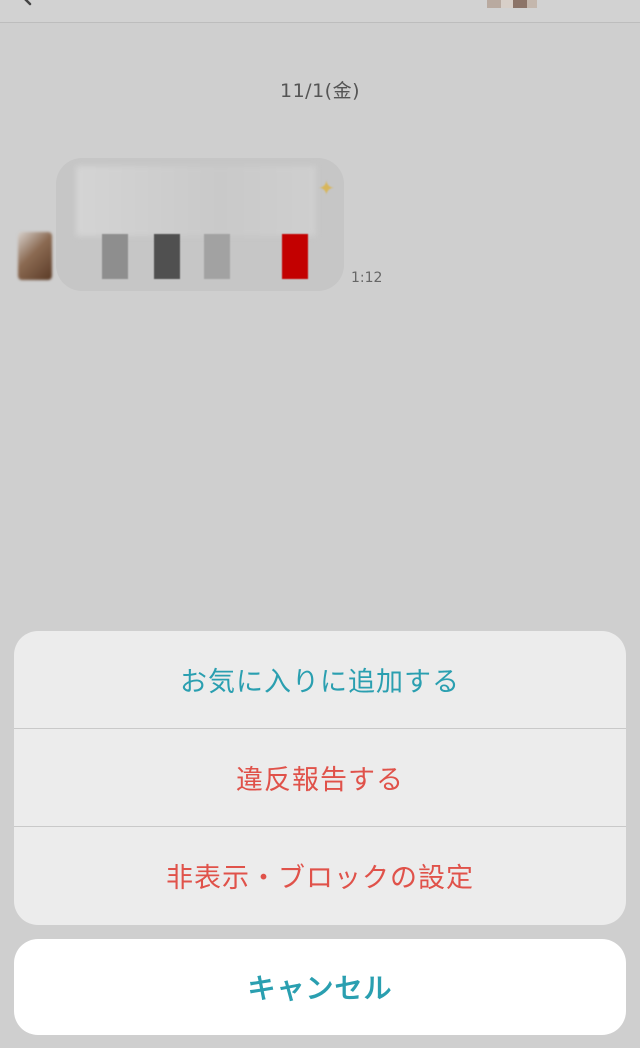 Image resolution: width=640 pixels, height=1048 pixels. What do you see at coordinates (35, 256) in the screenshot?
I see `sender-avatar` at bounding box center [35, 256].